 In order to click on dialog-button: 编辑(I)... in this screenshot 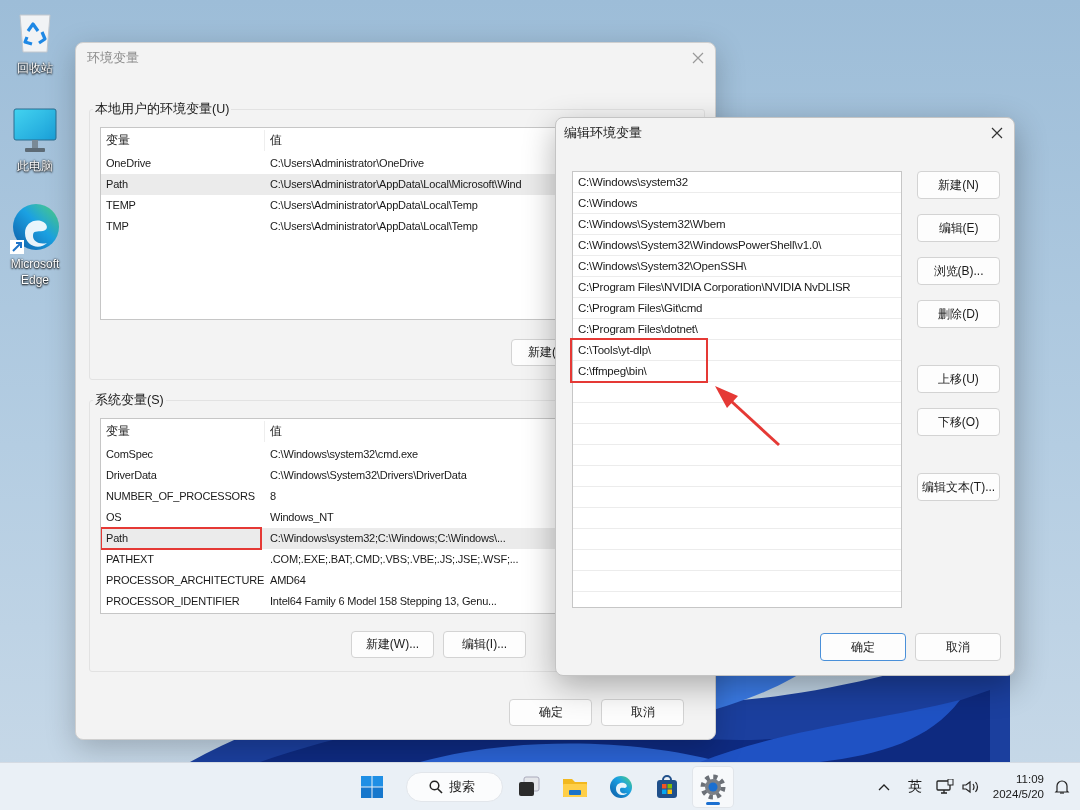, I will do `click(484, 644)`.